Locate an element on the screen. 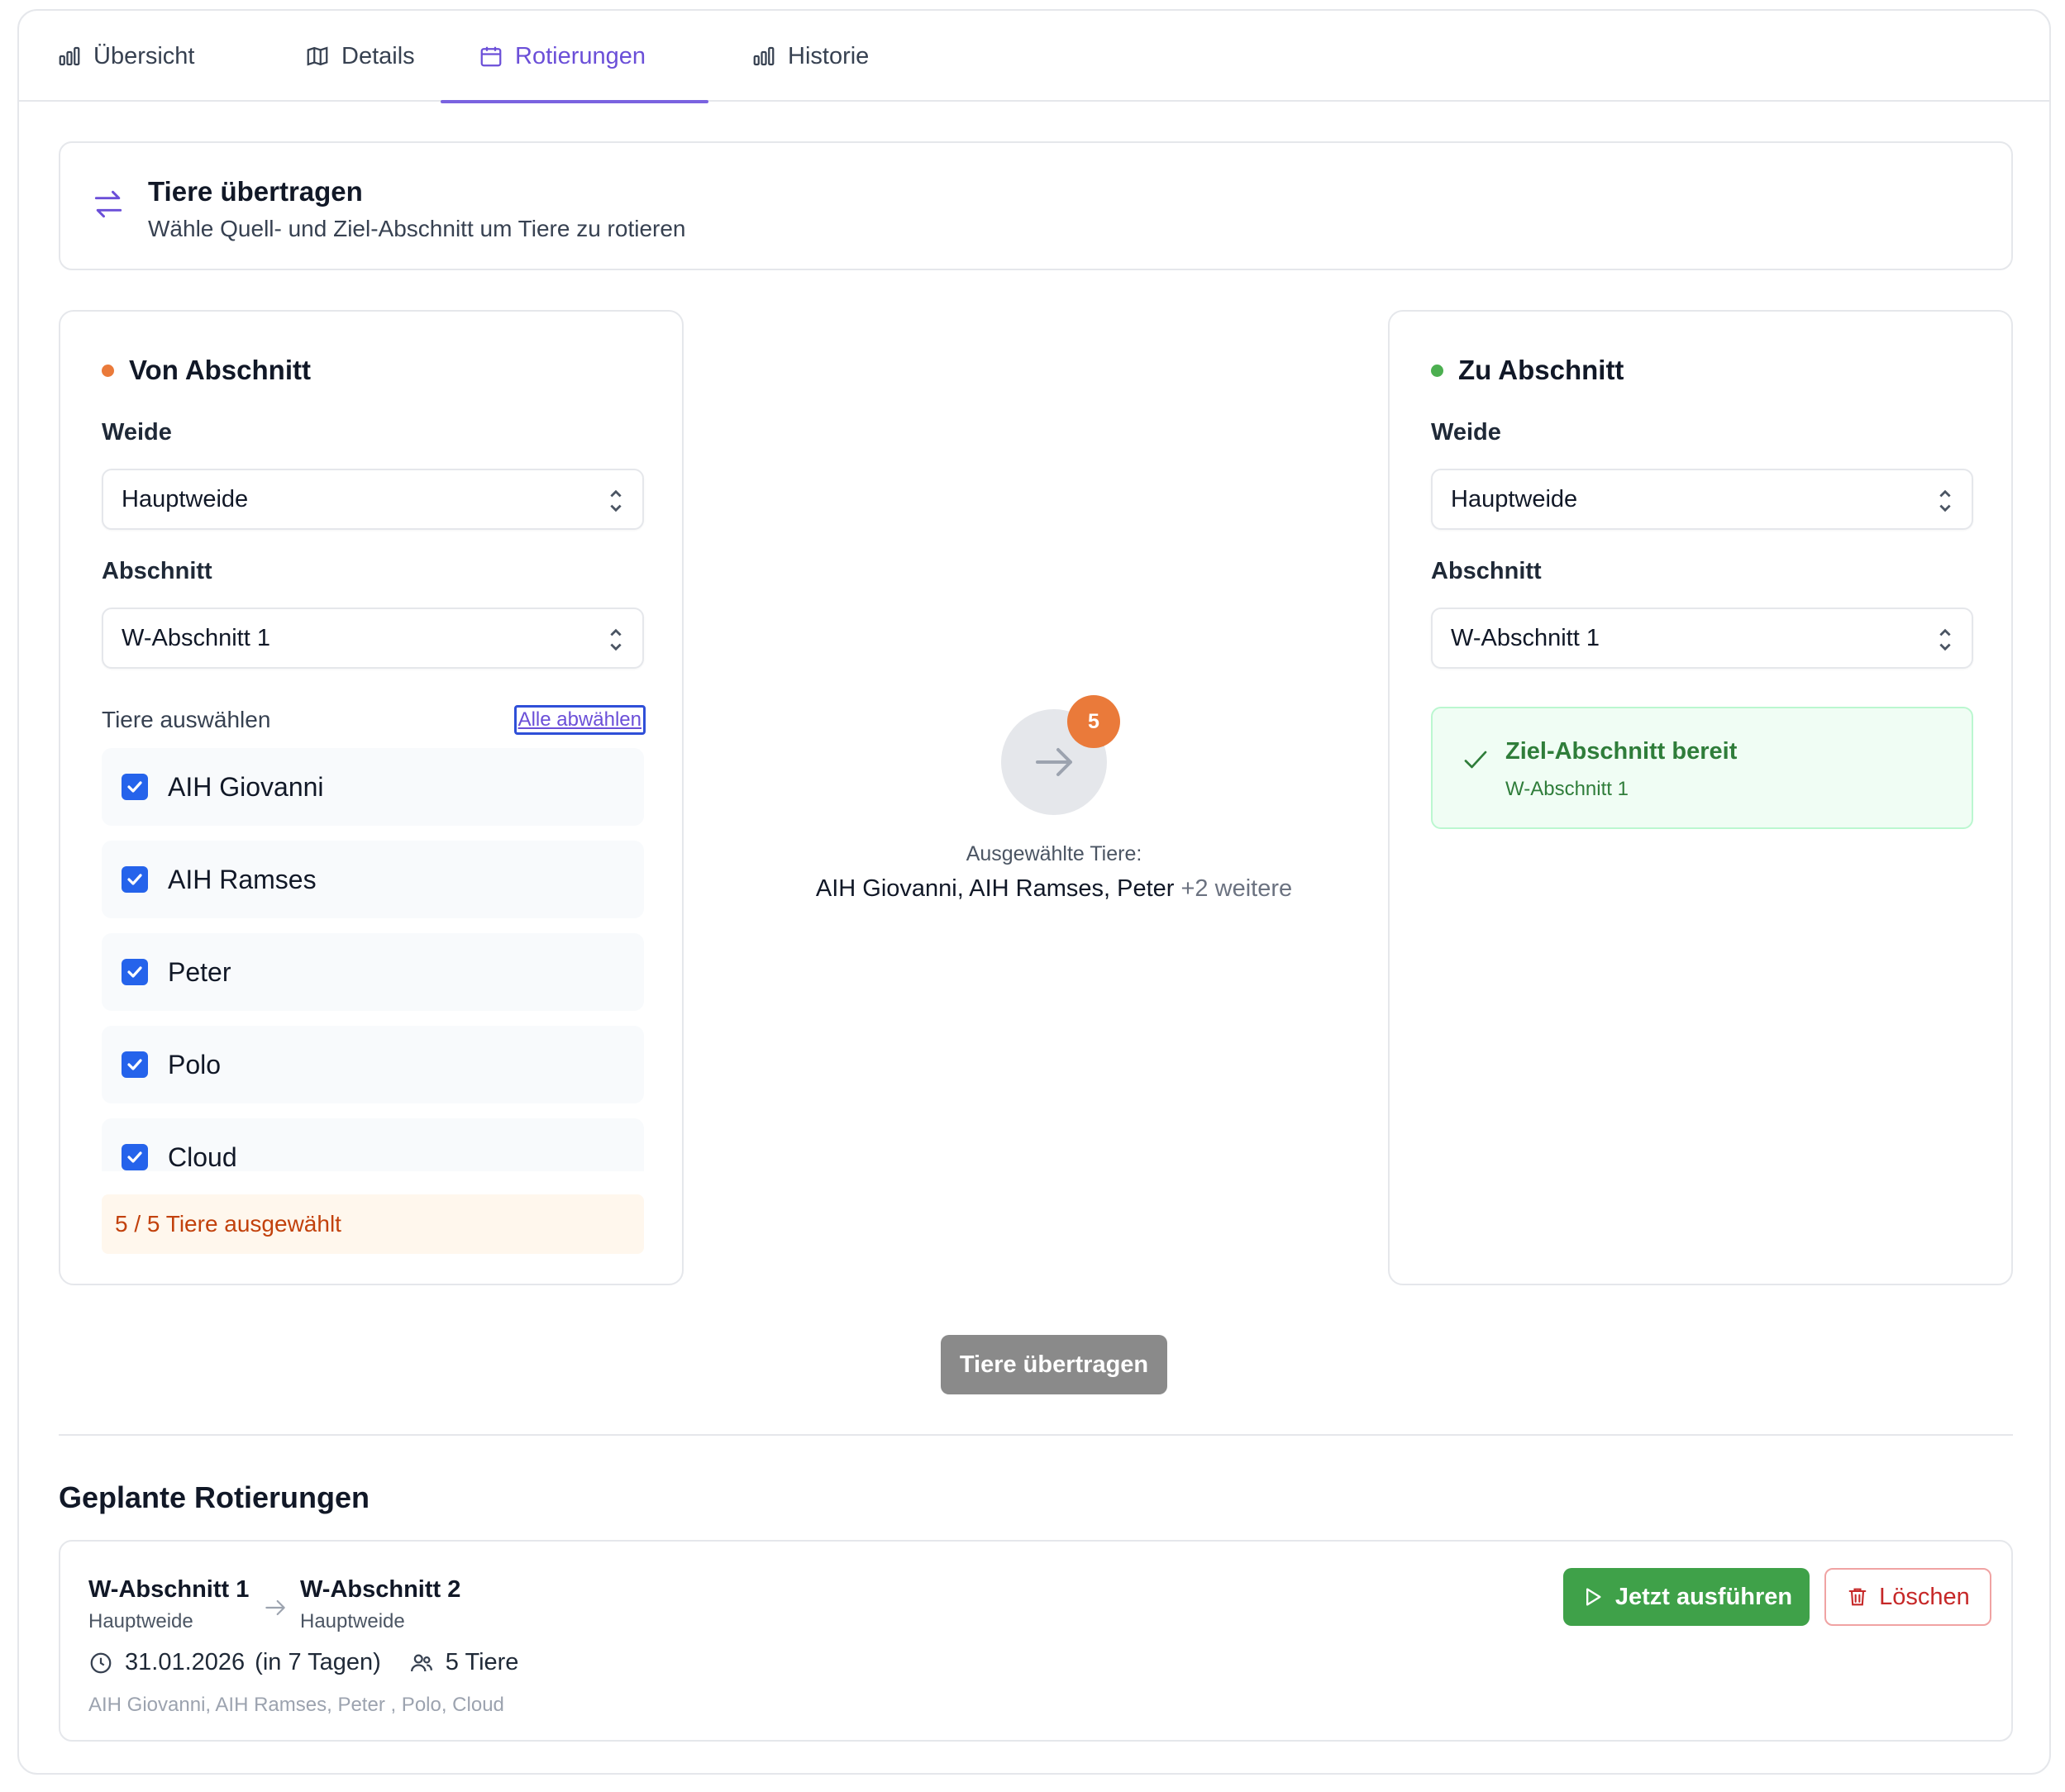 This screenshot has width=2065, height=1792. to-weide-select: Hauptweide is located at coordinates (1702, 499).